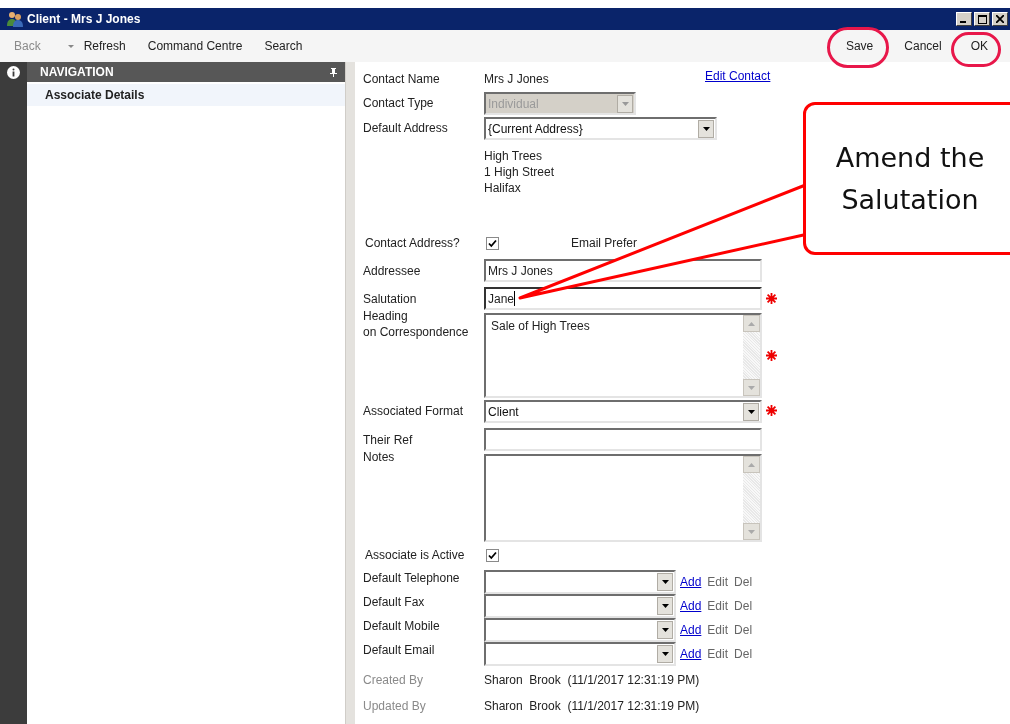  What do you see at coordinates (394, 602) in the screenshot?
I see `field-label: Default Fax` at bounding box center [394, 602].